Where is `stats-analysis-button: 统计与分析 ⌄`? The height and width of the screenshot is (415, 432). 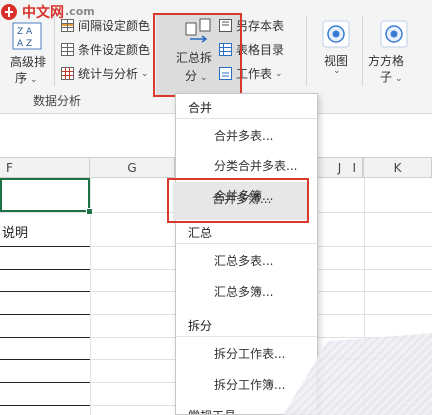
stats-analysis-button: 统计与分析 ⌄ is located at coordinates (105, 73).